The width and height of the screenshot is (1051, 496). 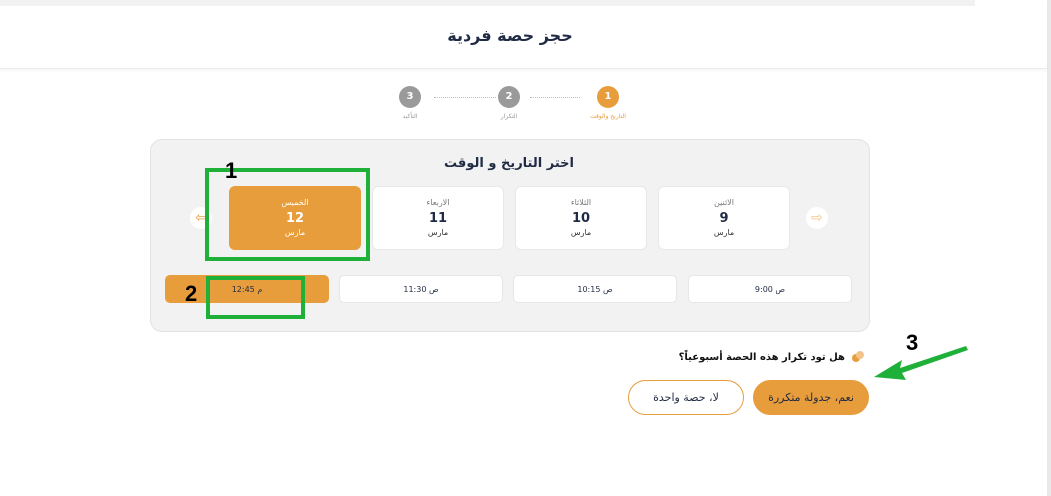 I want to click on day-name: الاثنين, so click(x=724, y=202).